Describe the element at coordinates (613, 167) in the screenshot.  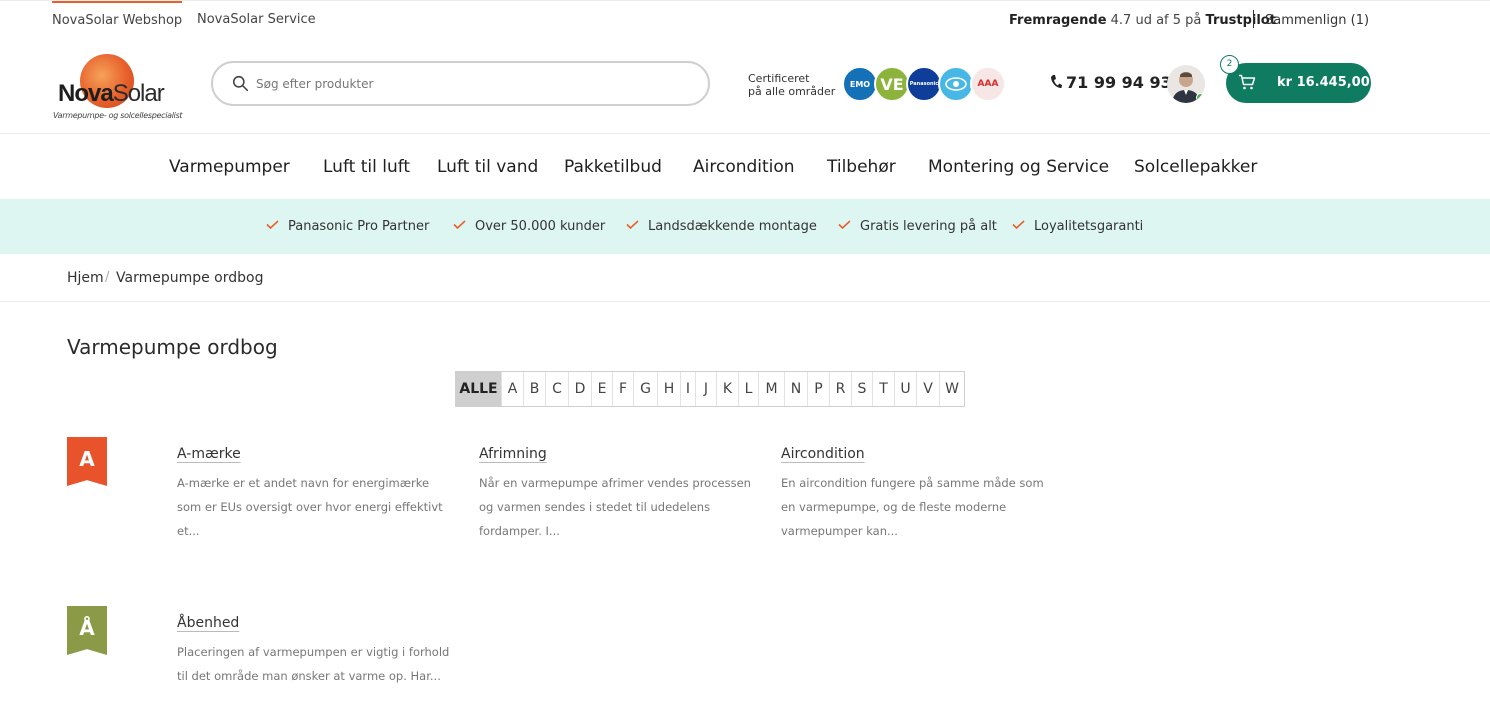
I see `nav-item-pakketilbud: Pakketilbud` at that location.